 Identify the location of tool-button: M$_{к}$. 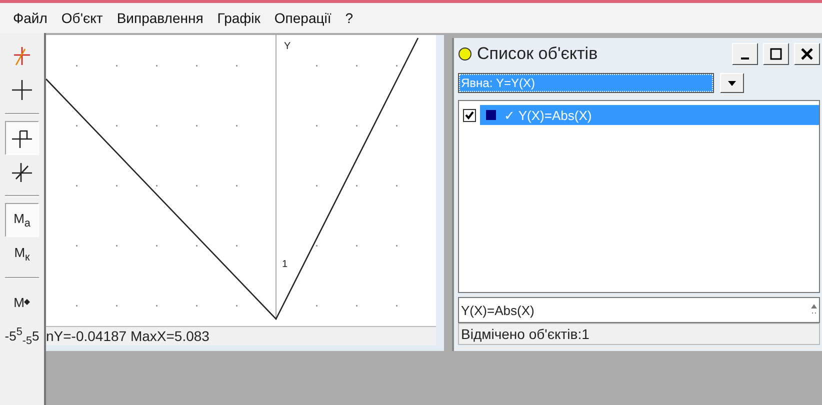
(22, 254).